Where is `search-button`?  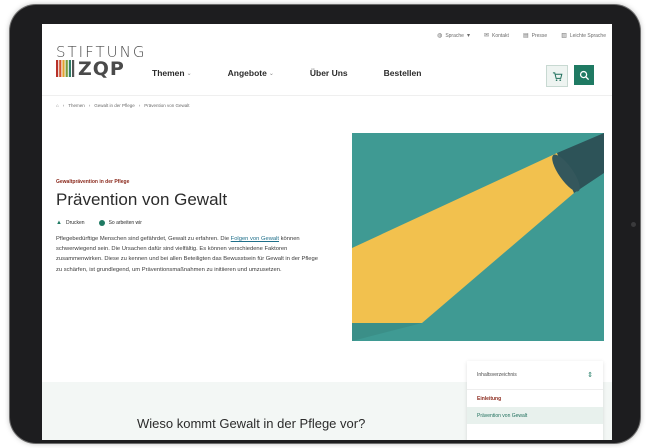 search-button is located at coordinates (584, 75).